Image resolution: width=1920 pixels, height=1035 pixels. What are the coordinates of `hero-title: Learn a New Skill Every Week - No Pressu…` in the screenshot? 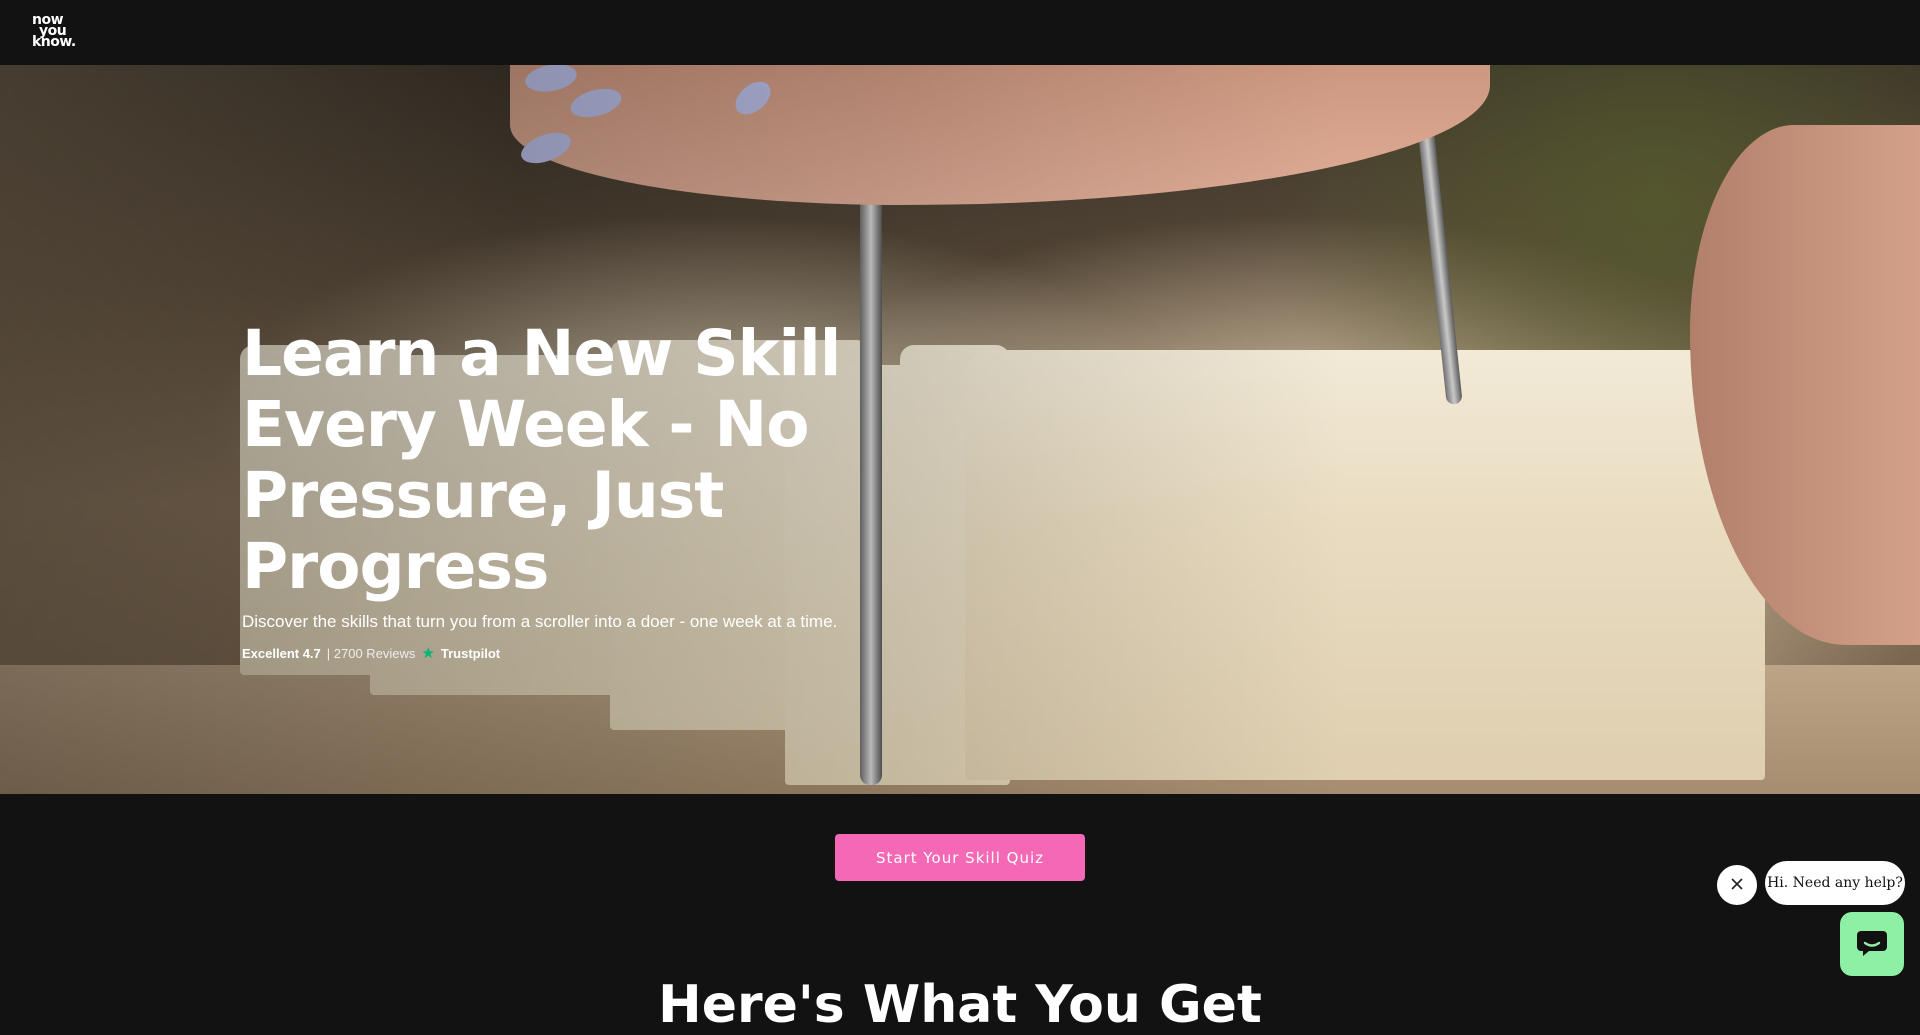 It's located at (541, 460).